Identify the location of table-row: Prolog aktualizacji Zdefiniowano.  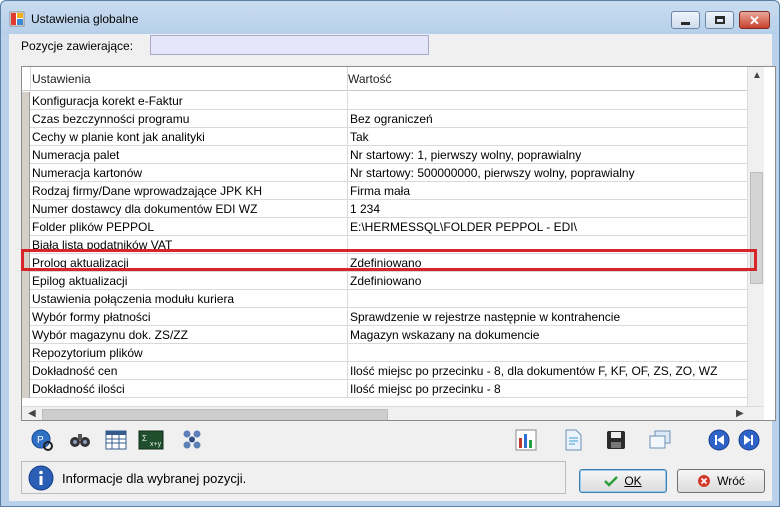
(384, 263).